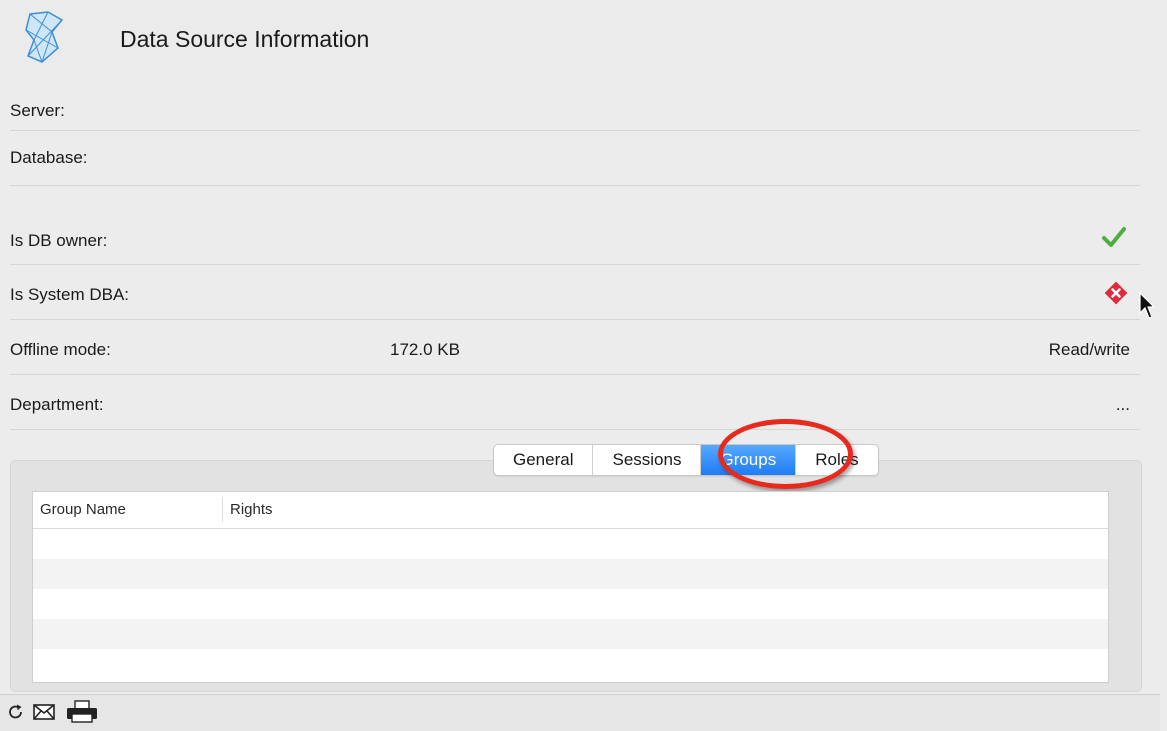 The image size is (1167, 731). What do you see at coordinates (575, 158) in the screenshot?
I see `database-row: Database:` at bounding box center [575, 158].